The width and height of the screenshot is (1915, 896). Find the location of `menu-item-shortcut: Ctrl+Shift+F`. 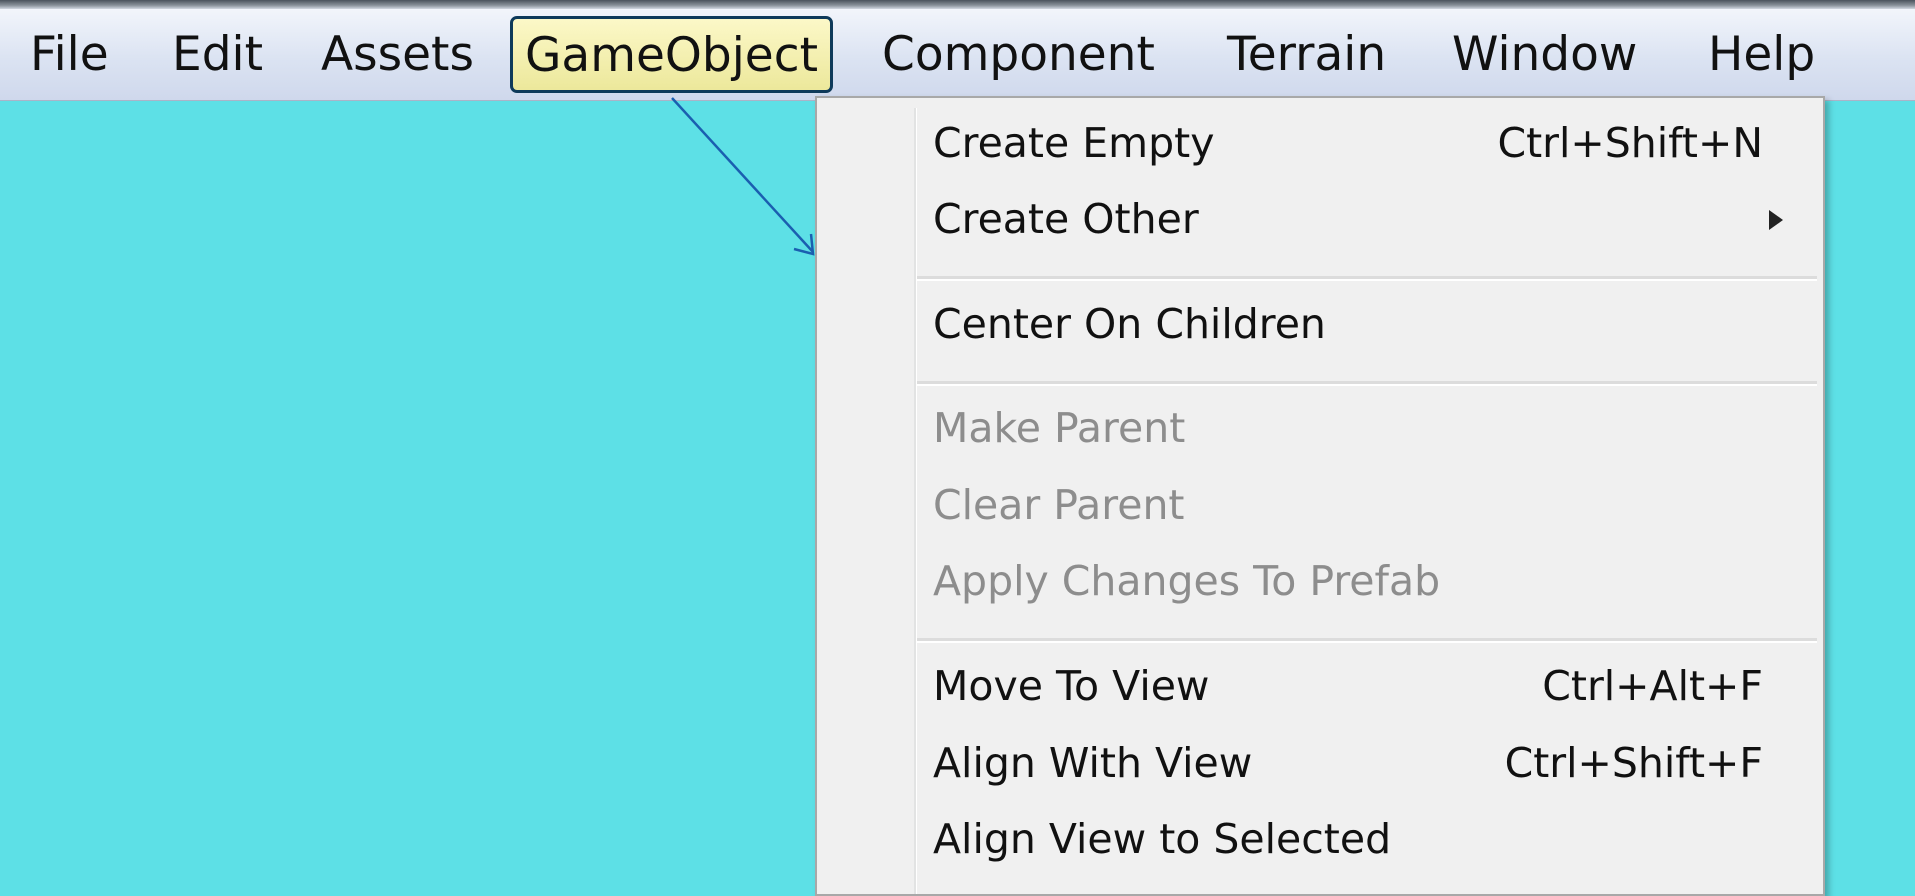

menu-item-shortcut: Ctrl+Shift+F is located at coordinates (1633, 763).